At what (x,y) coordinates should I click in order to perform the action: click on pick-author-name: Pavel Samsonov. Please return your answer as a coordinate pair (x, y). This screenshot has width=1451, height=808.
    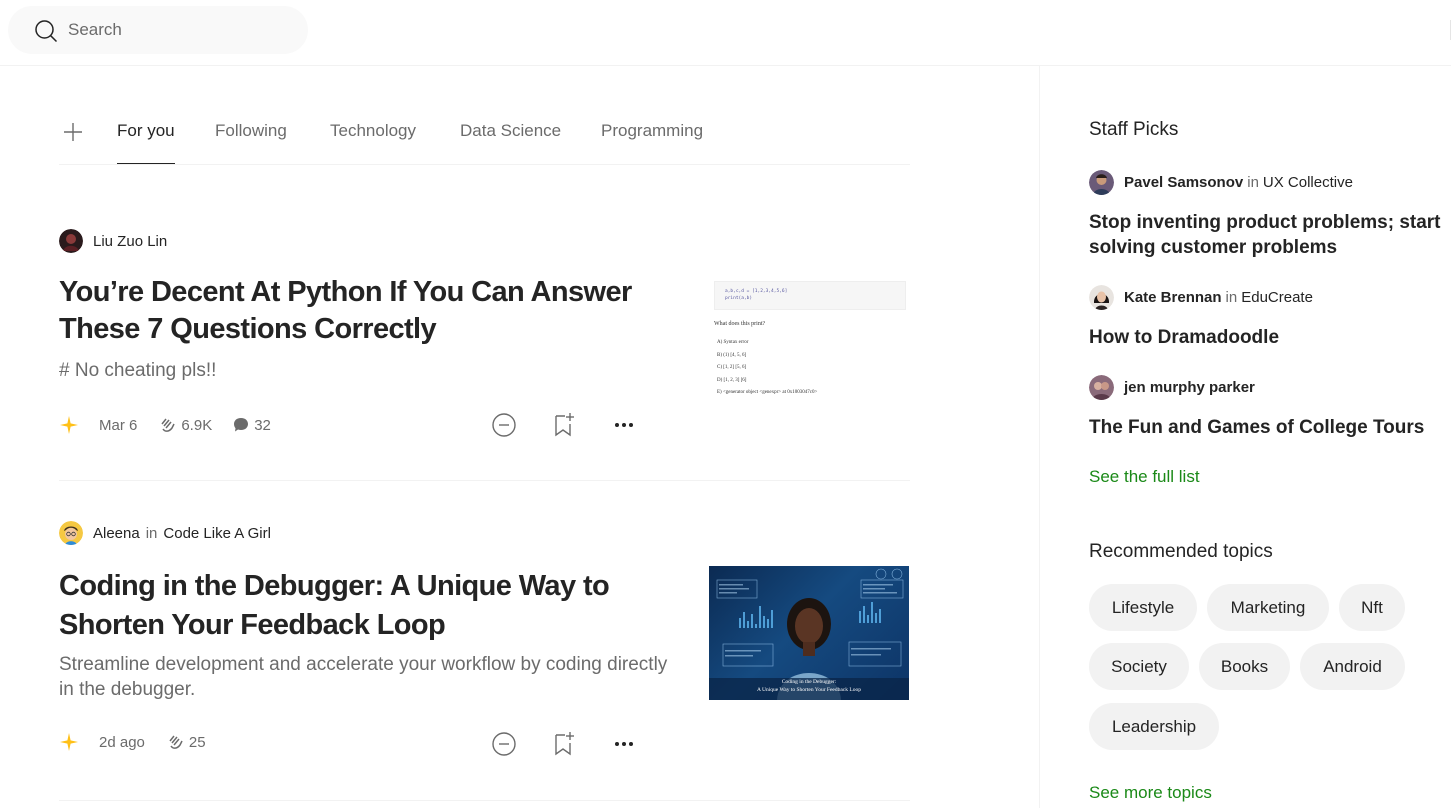
    Looking at the image, I should click on (1183, 182).